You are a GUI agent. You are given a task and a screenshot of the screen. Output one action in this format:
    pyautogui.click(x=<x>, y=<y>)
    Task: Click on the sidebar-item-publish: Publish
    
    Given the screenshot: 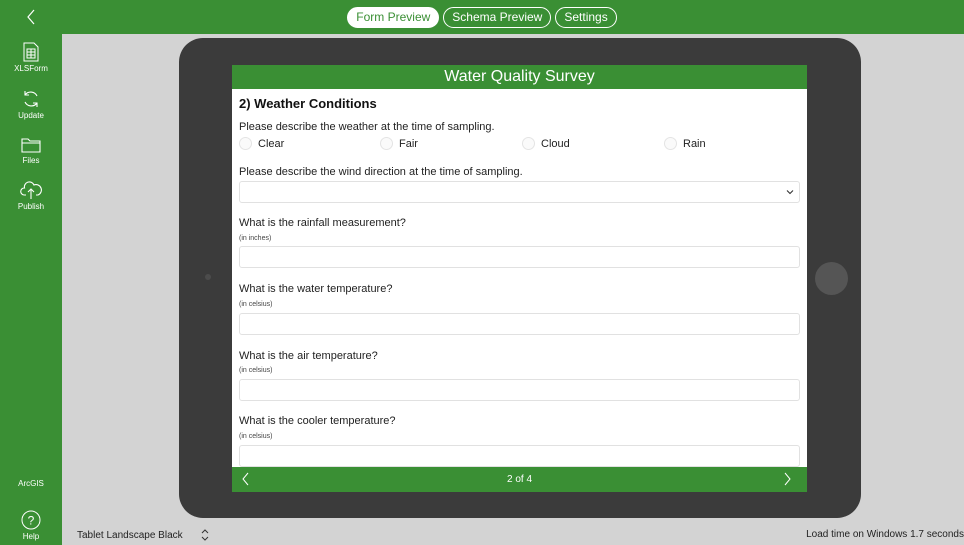 What is the action you would take?
    pyautogui.click(x=31, y=195)
    